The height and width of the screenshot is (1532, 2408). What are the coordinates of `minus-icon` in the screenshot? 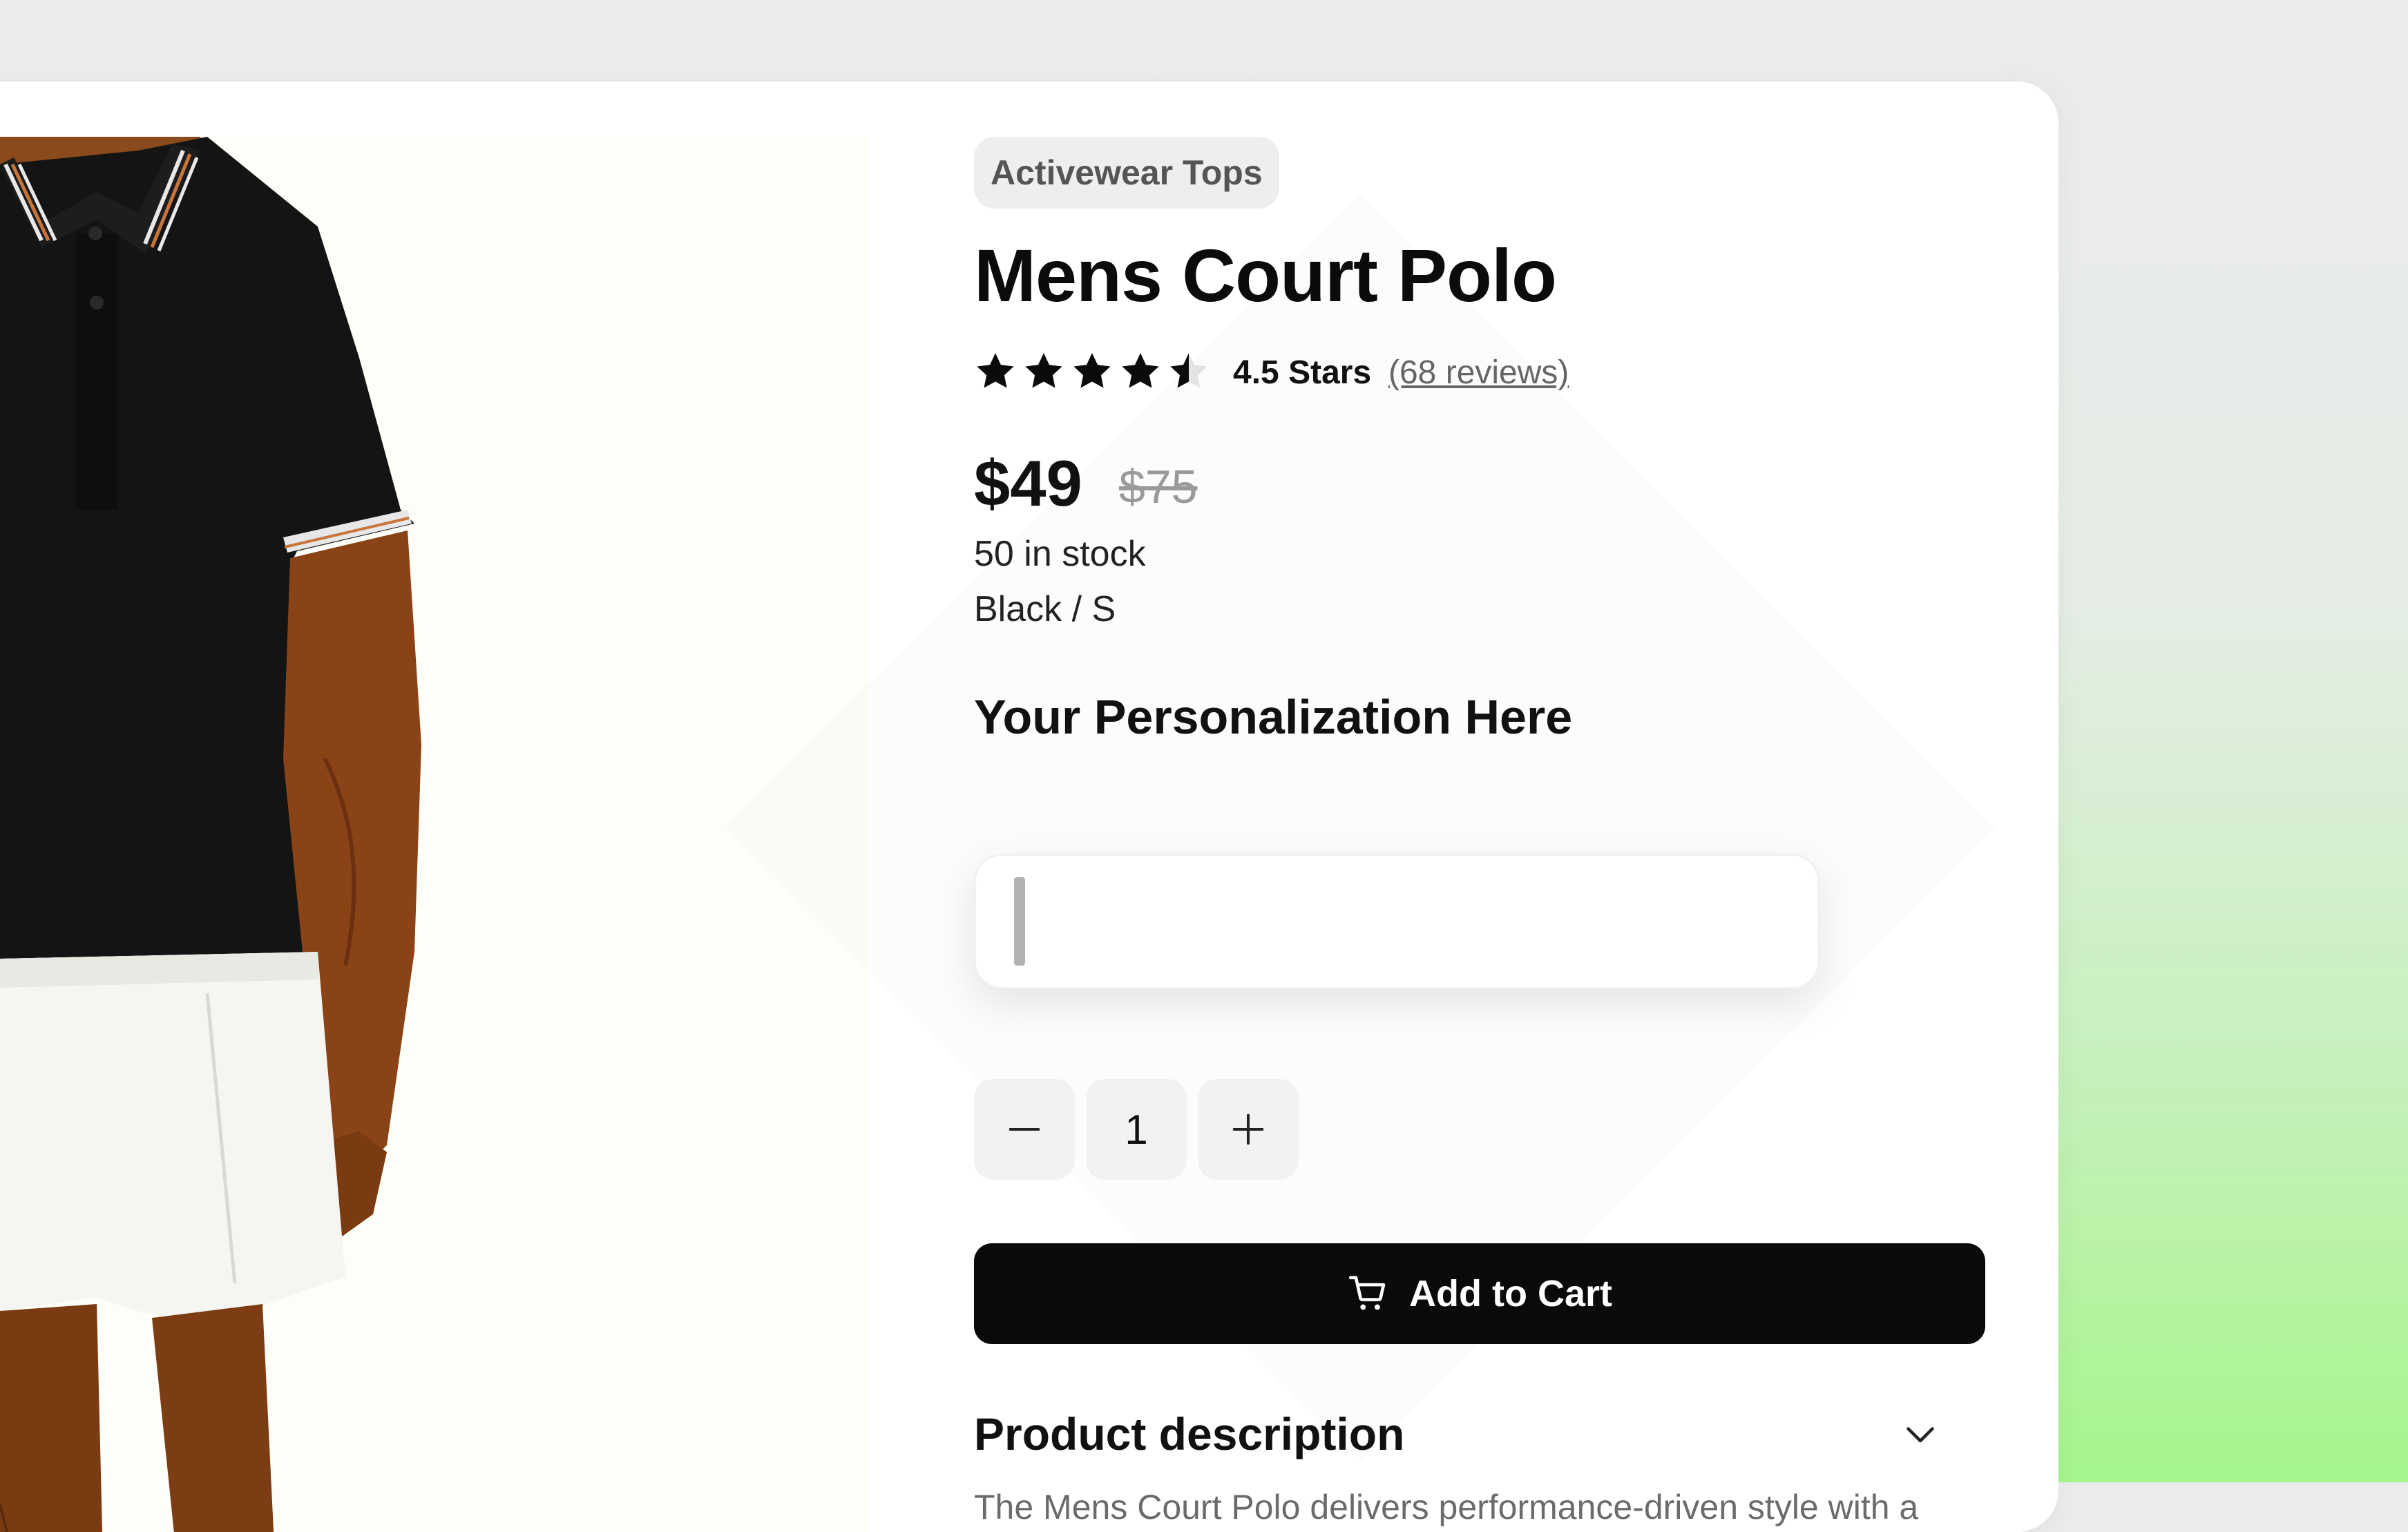 It's located at (1024, 1129).